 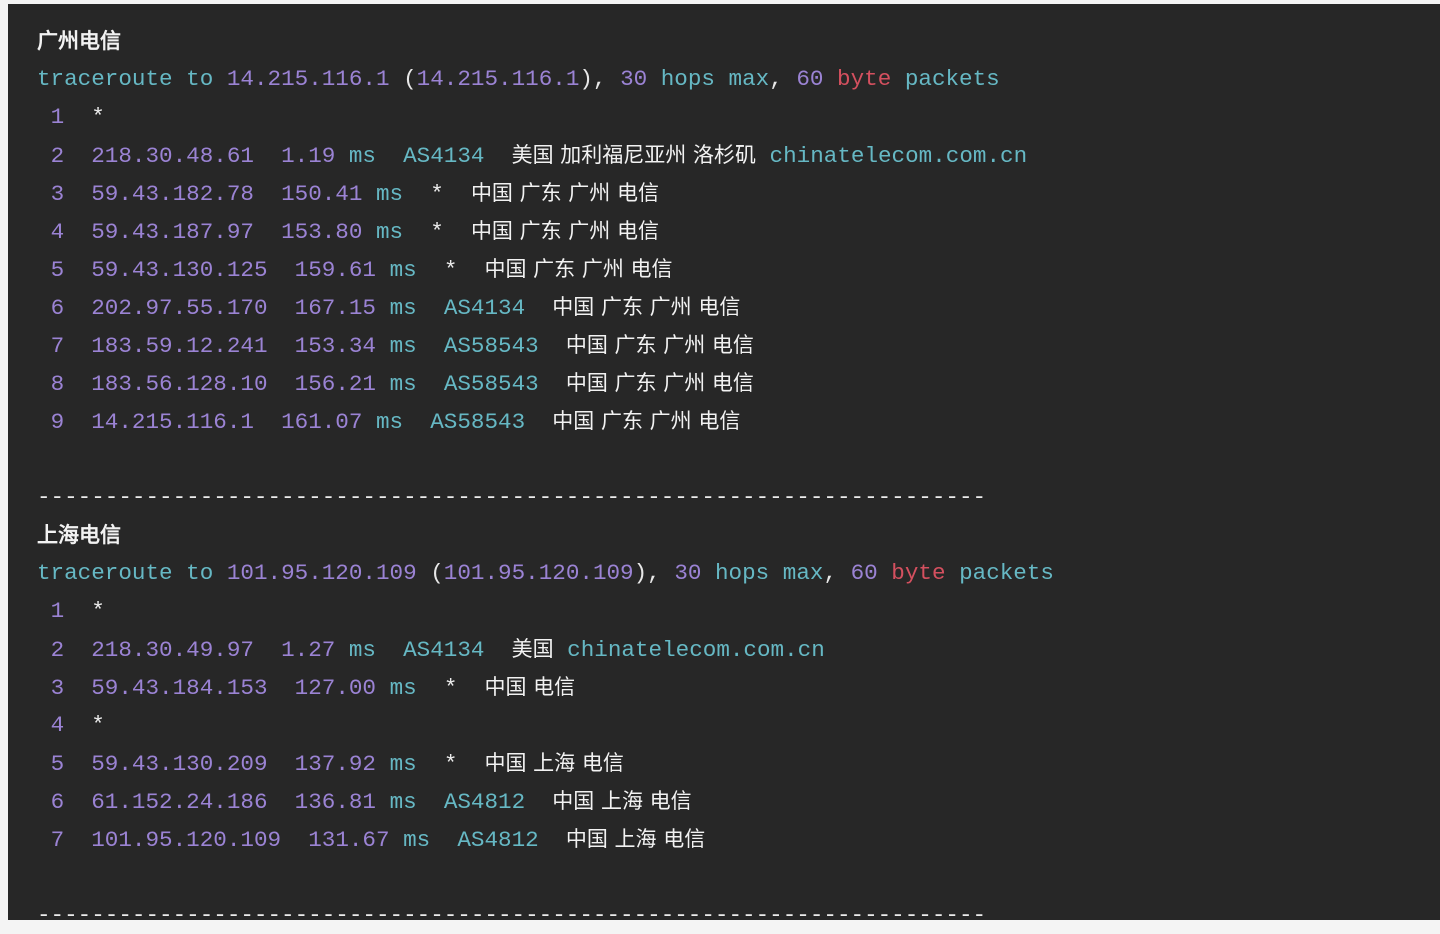 I want to click on hop-row: 5 59.43.130.125 159.61 ms * 中国 广东 广州 电信, so click(x=738, y=269).